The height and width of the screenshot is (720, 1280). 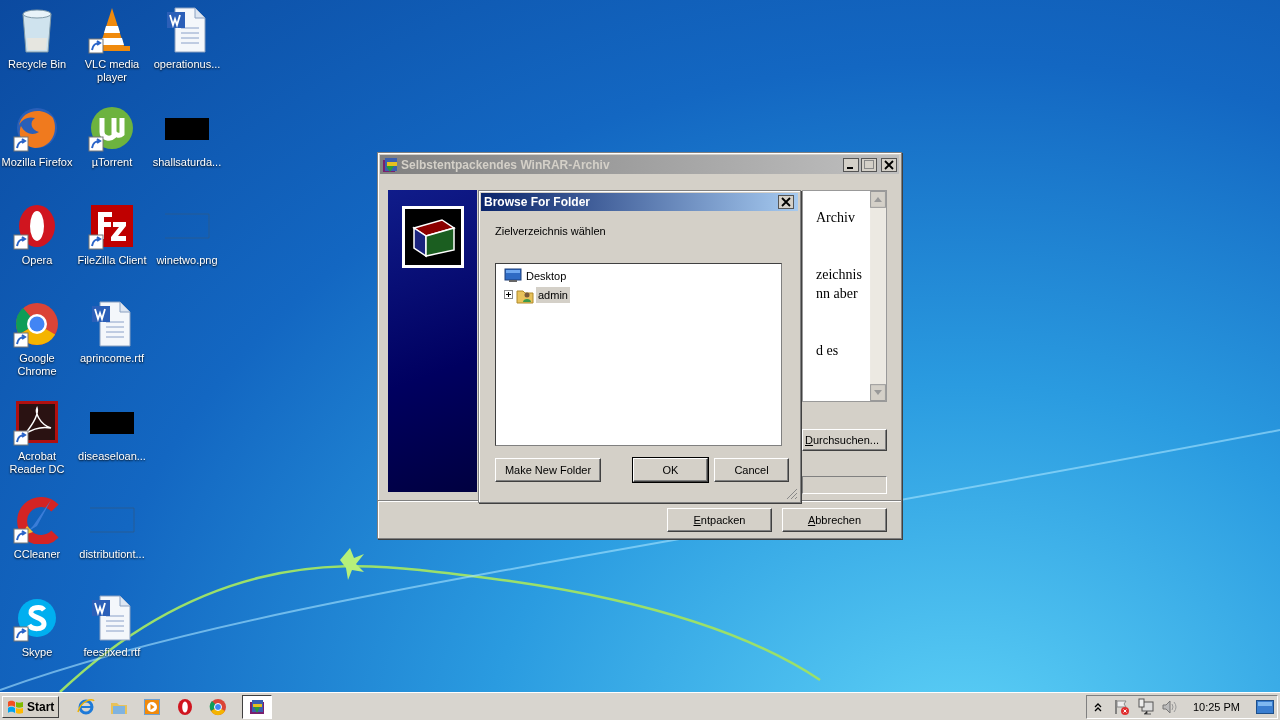 What do you see at coordinates (37, 520) in the screenshot?
I see `ccleaner-icon` at bounding box center [37, 520].